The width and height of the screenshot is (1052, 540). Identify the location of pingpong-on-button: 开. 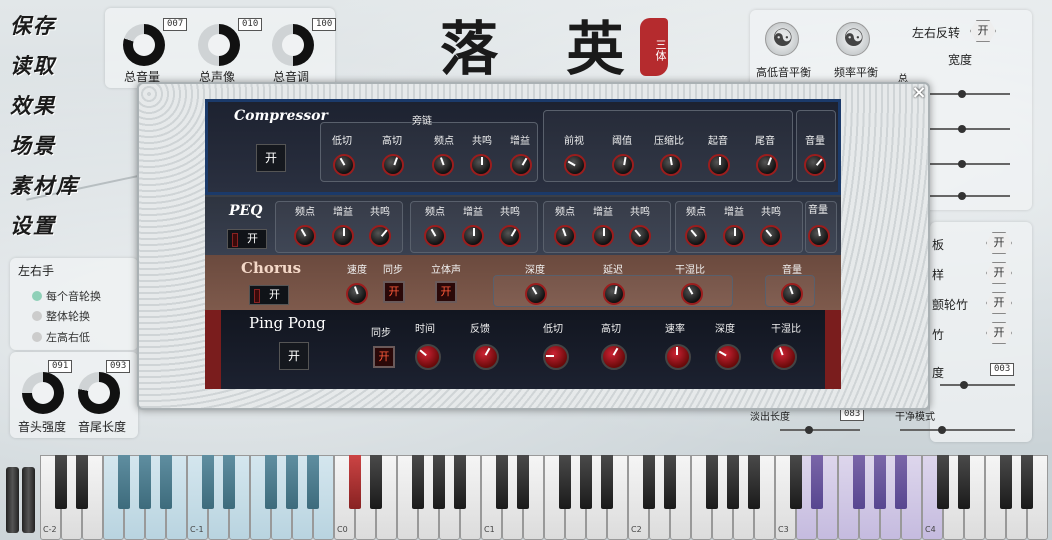
(294, 356).